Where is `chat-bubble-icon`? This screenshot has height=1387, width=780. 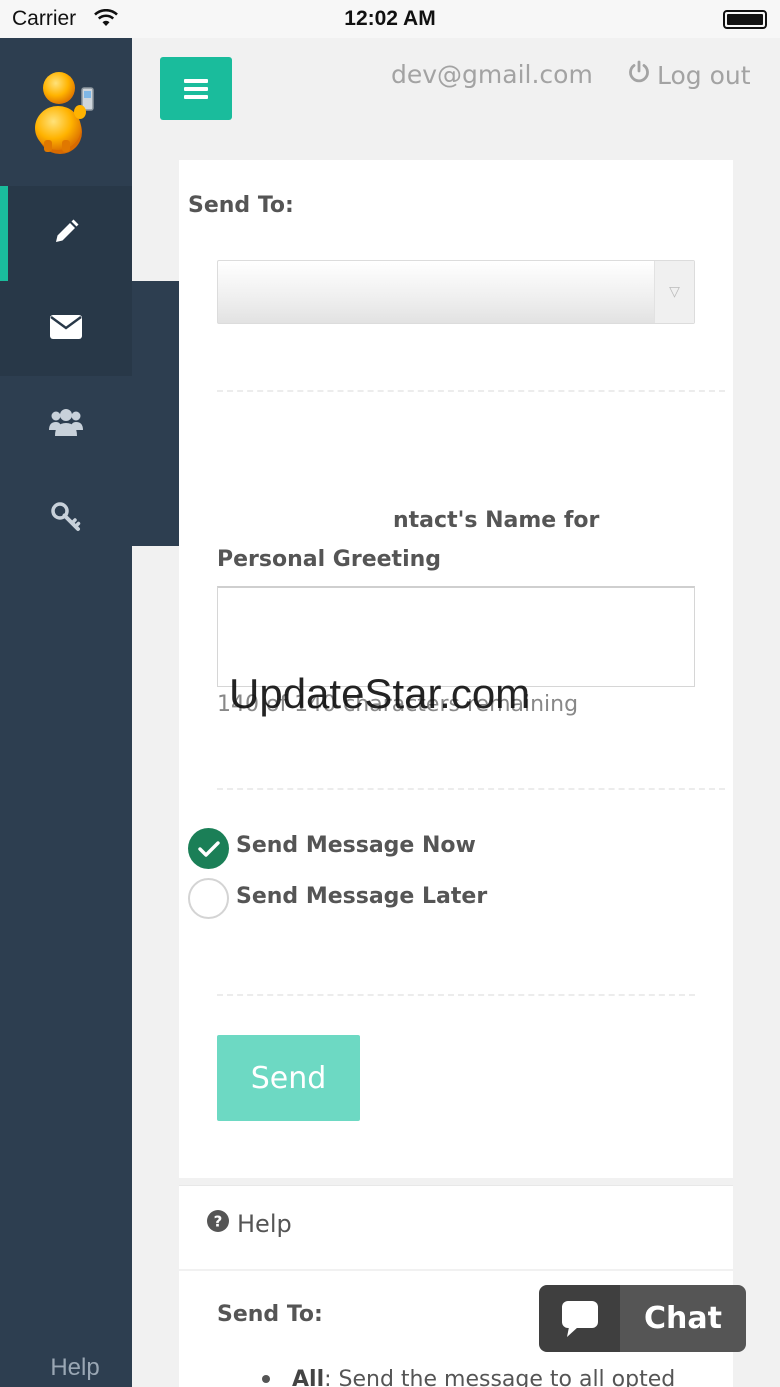
chat-bubble-icon is located at coordinates (579, 1318).